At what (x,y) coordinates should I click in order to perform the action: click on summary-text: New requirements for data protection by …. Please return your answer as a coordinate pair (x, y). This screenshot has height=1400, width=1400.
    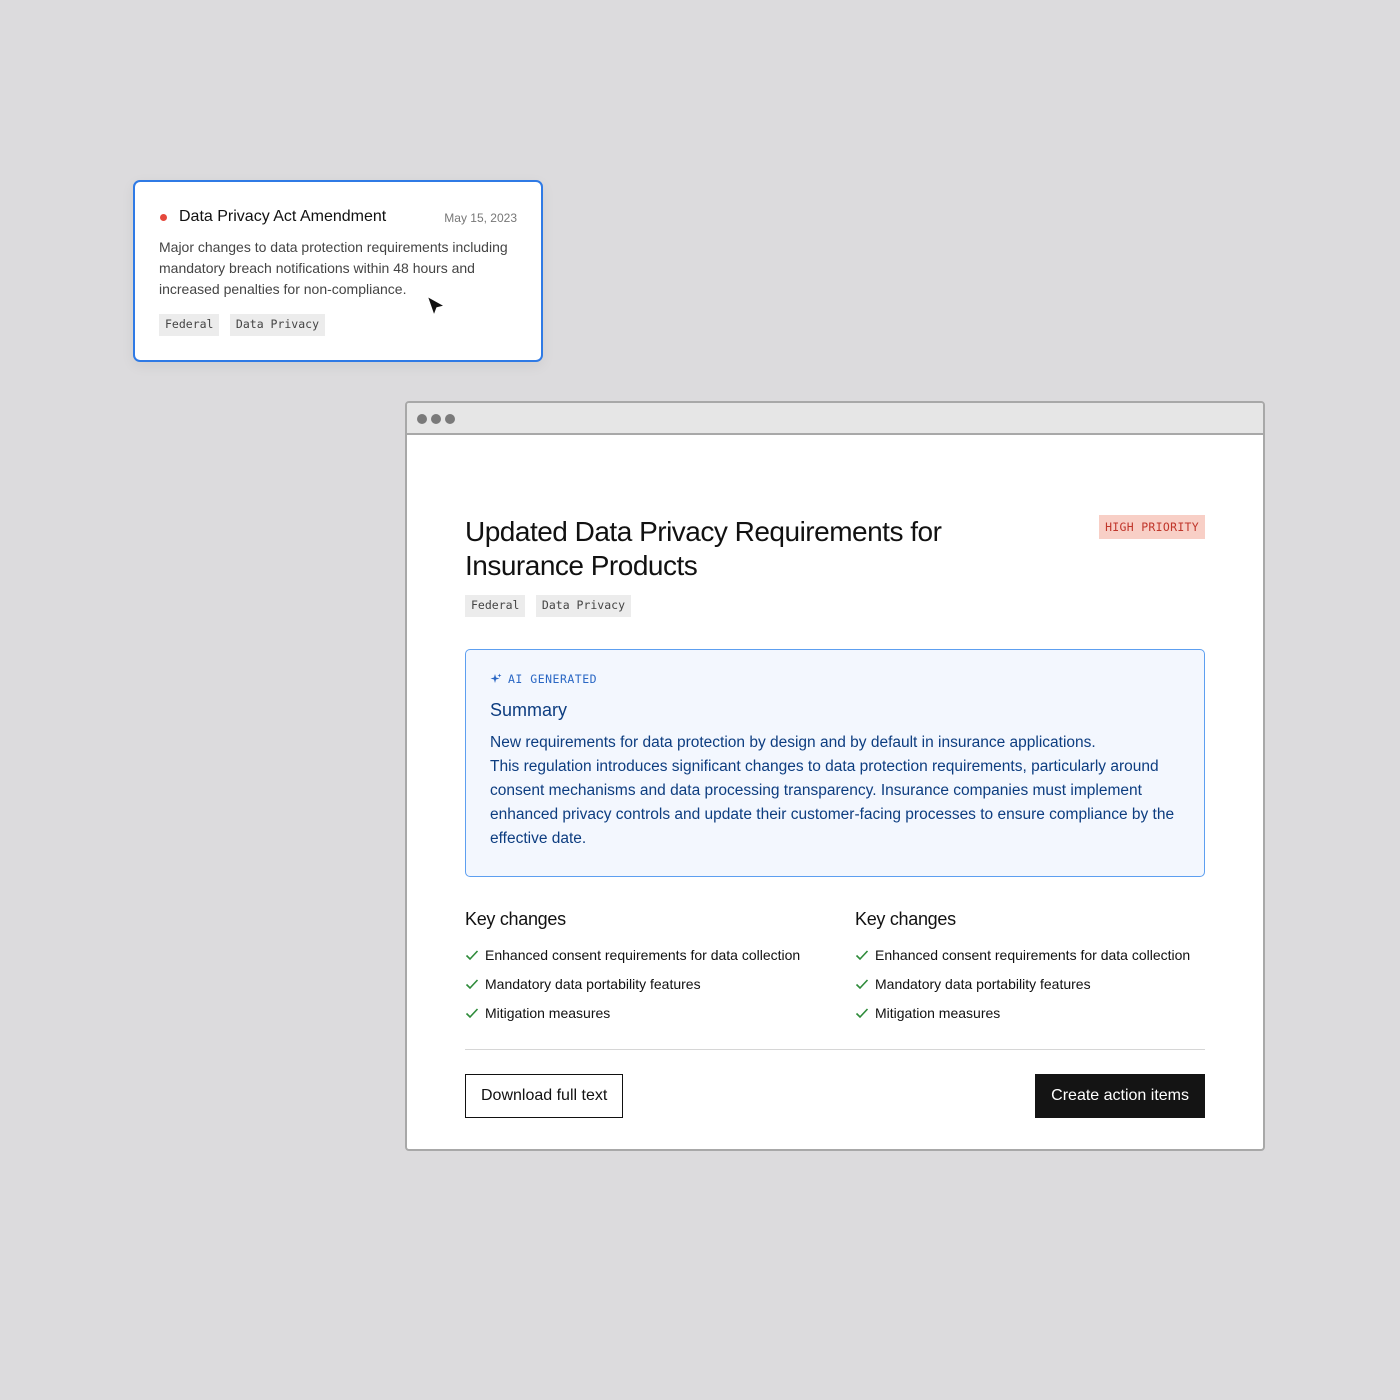
    Looking at the image, I should click on (835, 791).